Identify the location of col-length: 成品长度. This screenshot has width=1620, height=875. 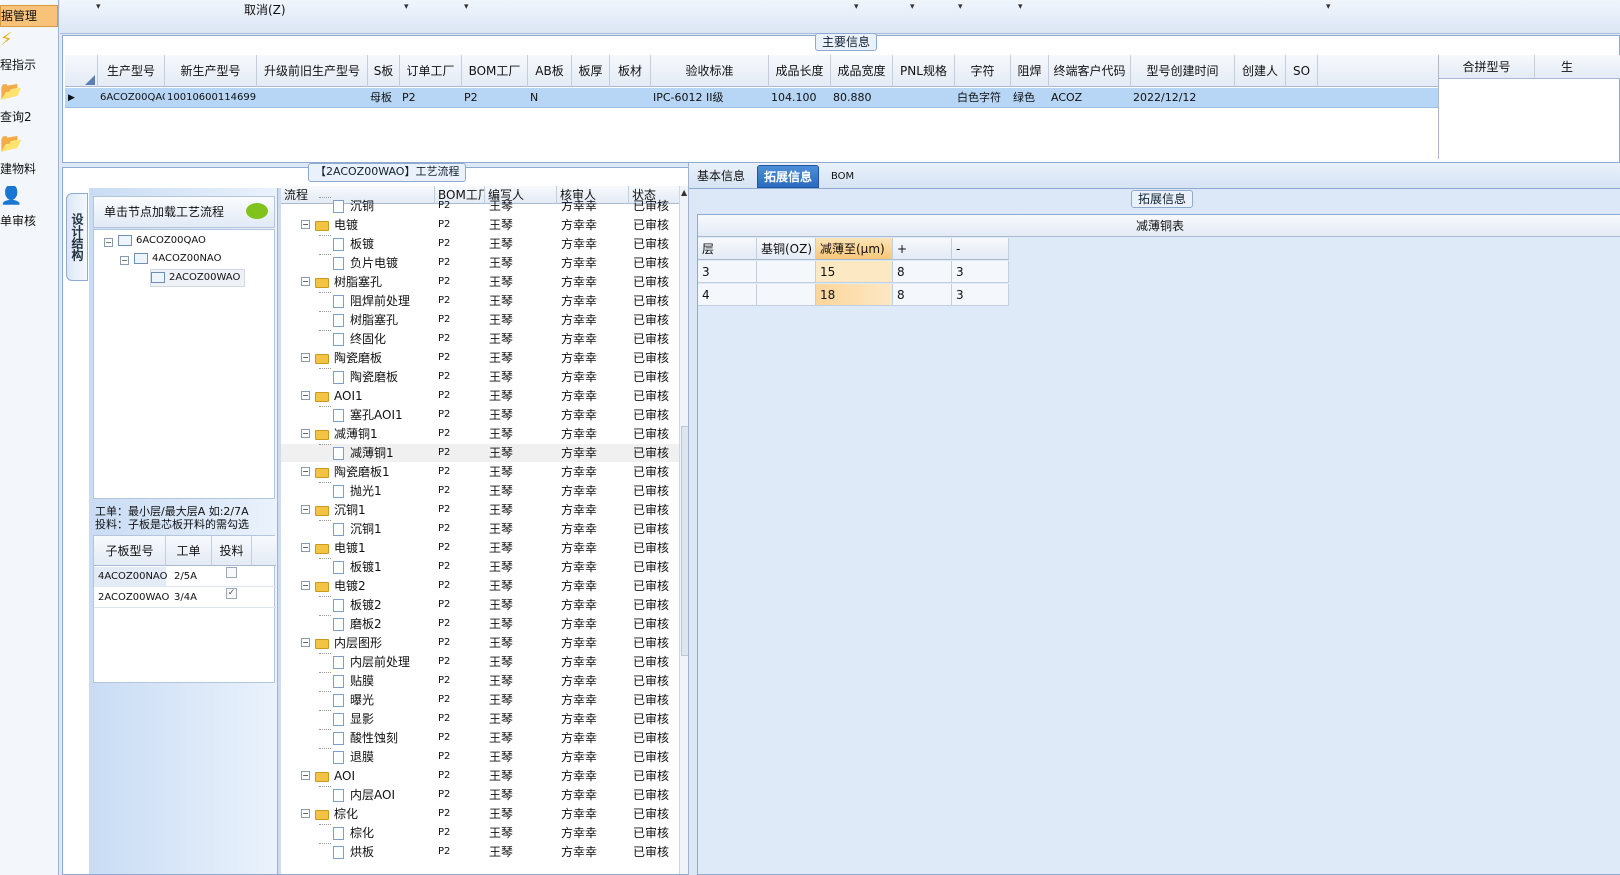
(800, 71).